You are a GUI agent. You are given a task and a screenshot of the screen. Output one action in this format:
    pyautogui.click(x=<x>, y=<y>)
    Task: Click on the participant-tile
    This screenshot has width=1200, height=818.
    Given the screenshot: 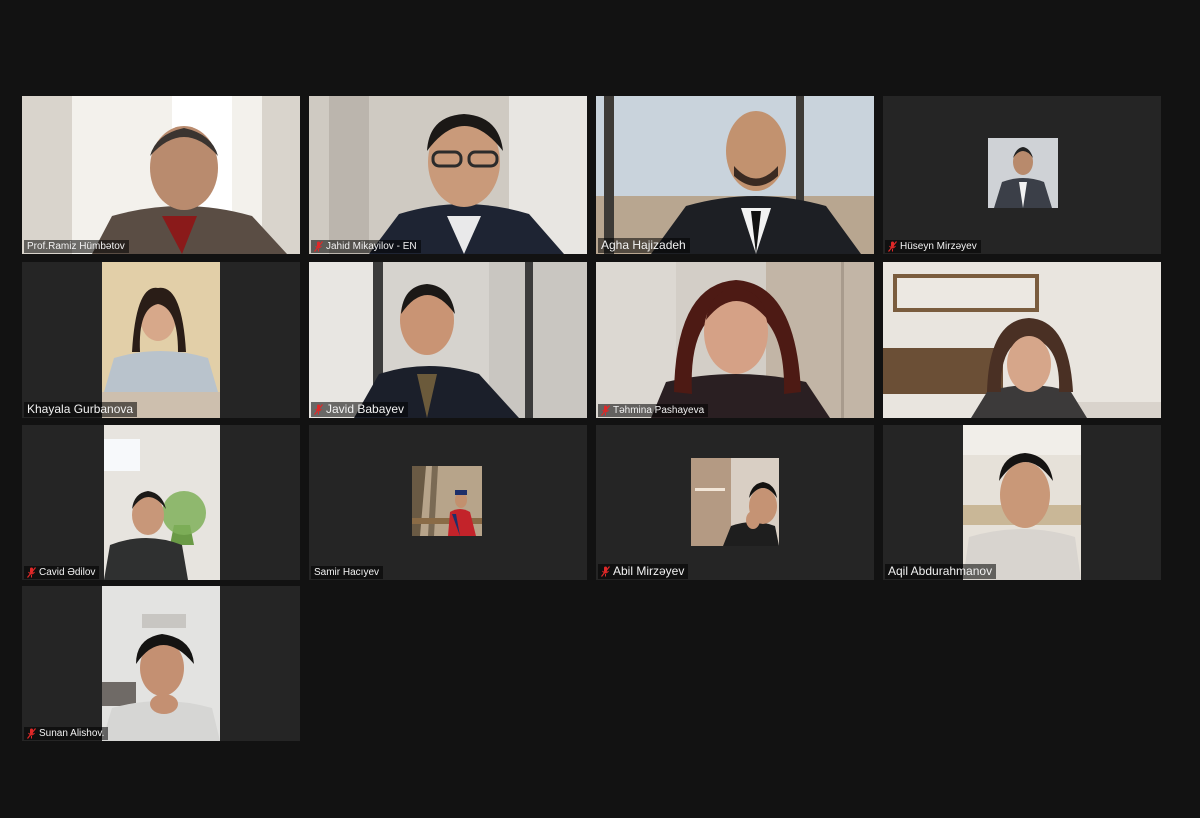 What is the action you would take?
    pyautogui.click(x=1022, y=340)
    